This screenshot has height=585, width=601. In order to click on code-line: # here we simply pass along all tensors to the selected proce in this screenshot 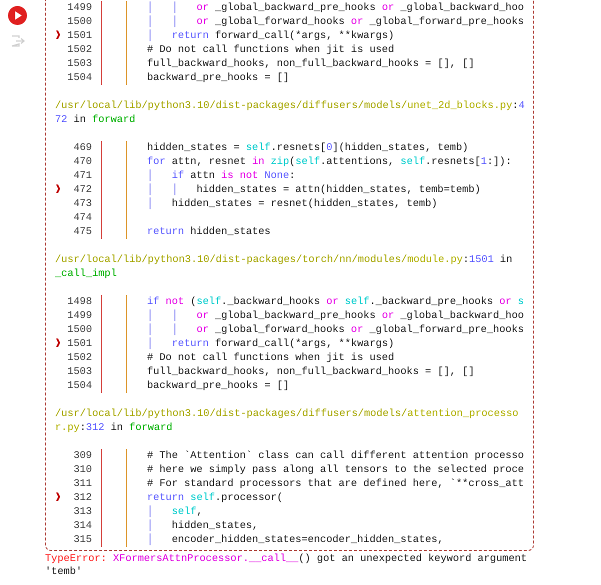, I will do `click(335, 470)`.